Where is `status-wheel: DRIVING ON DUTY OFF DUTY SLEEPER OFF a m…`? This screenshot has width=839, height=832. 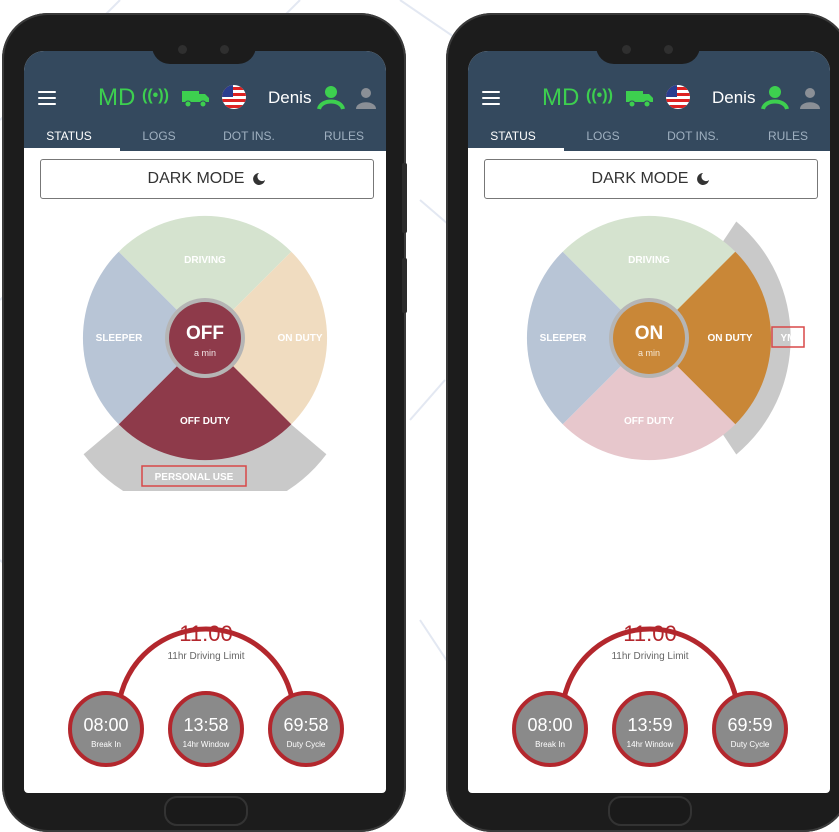
status-wheel: DRIVING ON DUTY OFF DUTY SLEEPER OFF a m… is located at coordinates (205, 353).